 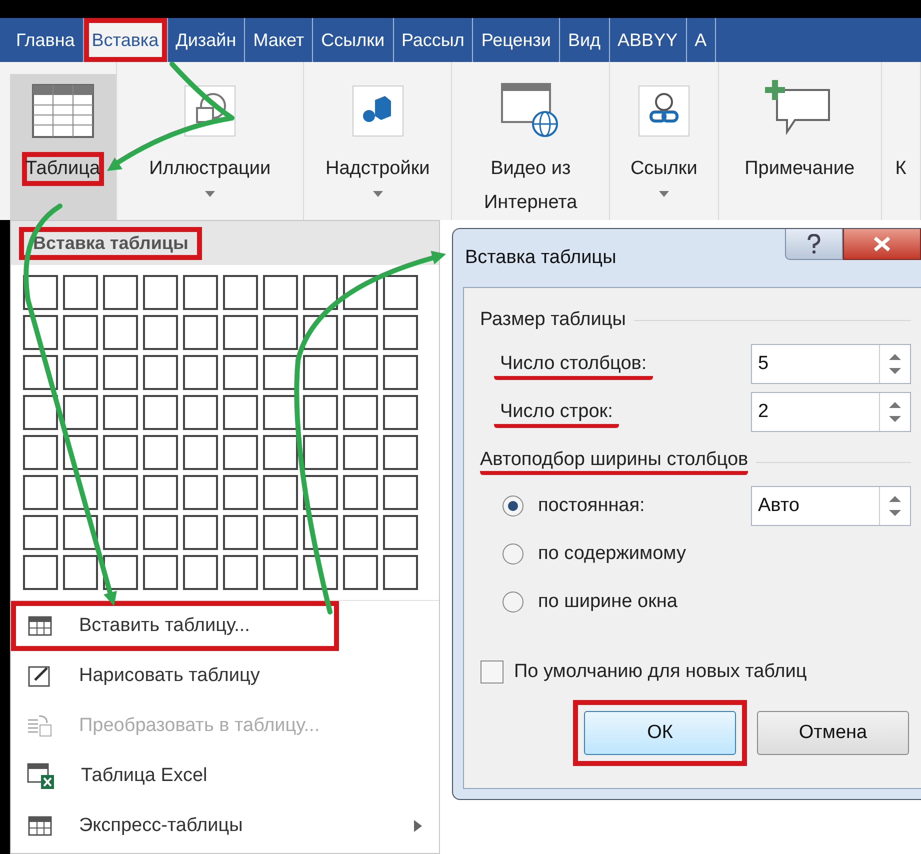 I want to click on link-icon, so click(x=663, y=111).